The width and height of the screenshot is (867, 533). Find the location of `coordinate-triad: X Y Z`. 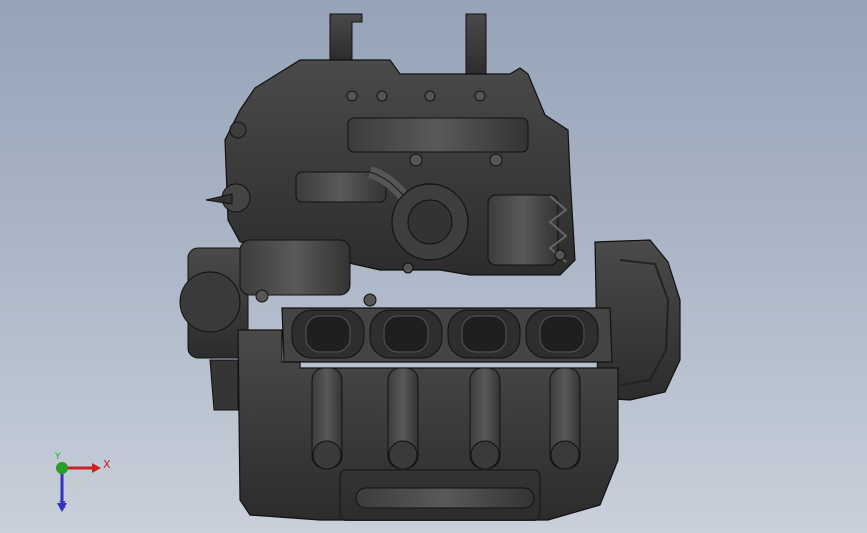

coordinate-triad: X Y Z is located at coordinates (80, 483).